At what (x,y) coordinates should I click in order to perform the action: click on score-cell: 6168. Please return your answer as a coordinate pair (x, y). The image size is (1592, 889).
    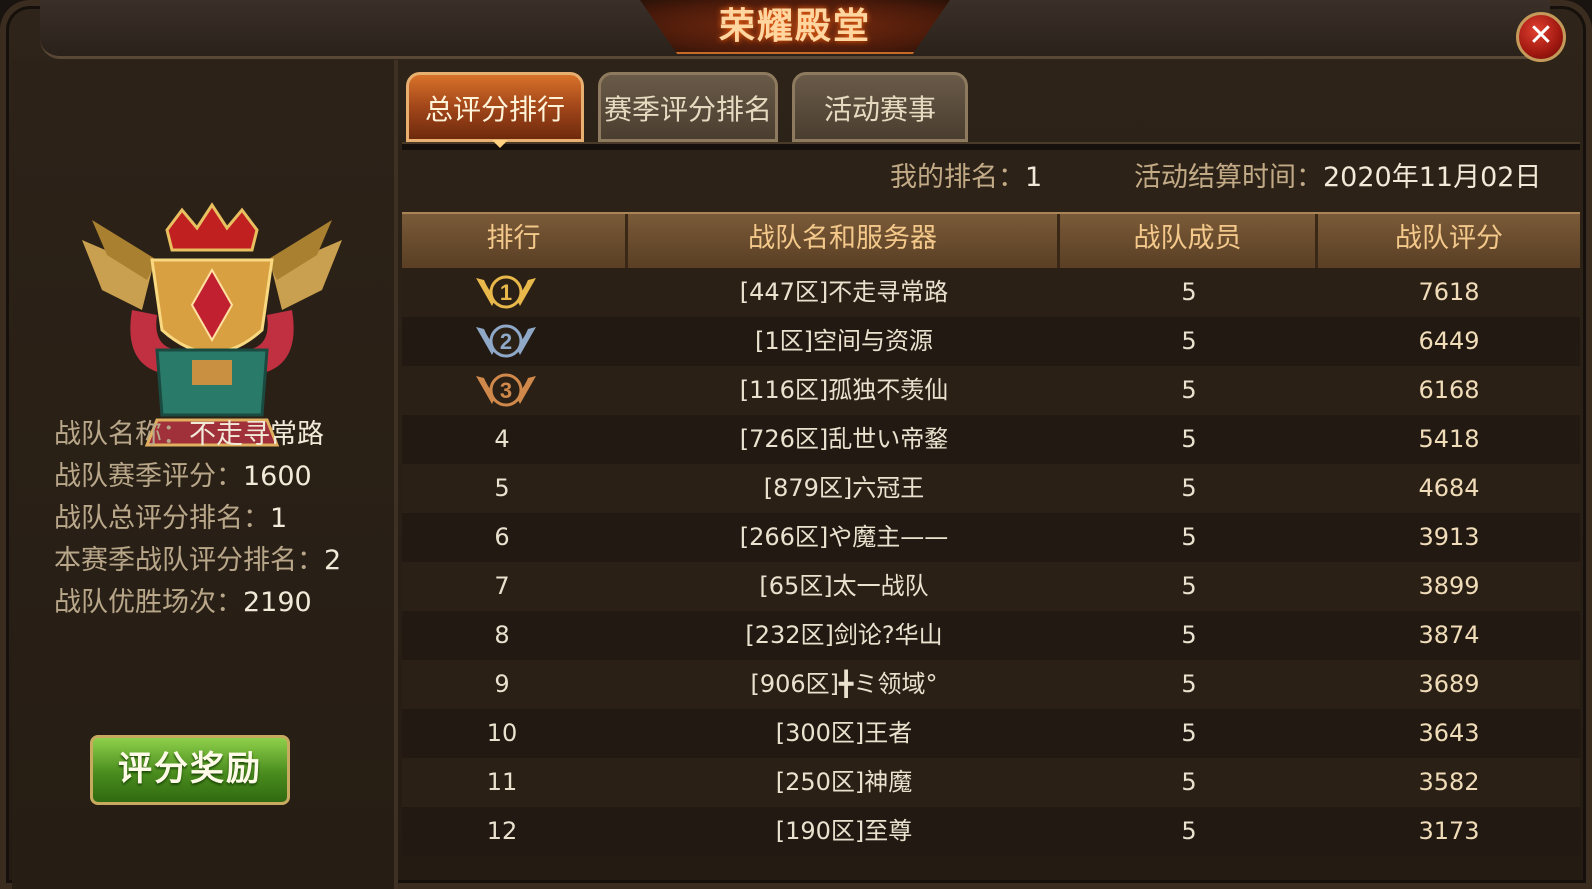
    Looking at the image, I should click on (1449, 390).